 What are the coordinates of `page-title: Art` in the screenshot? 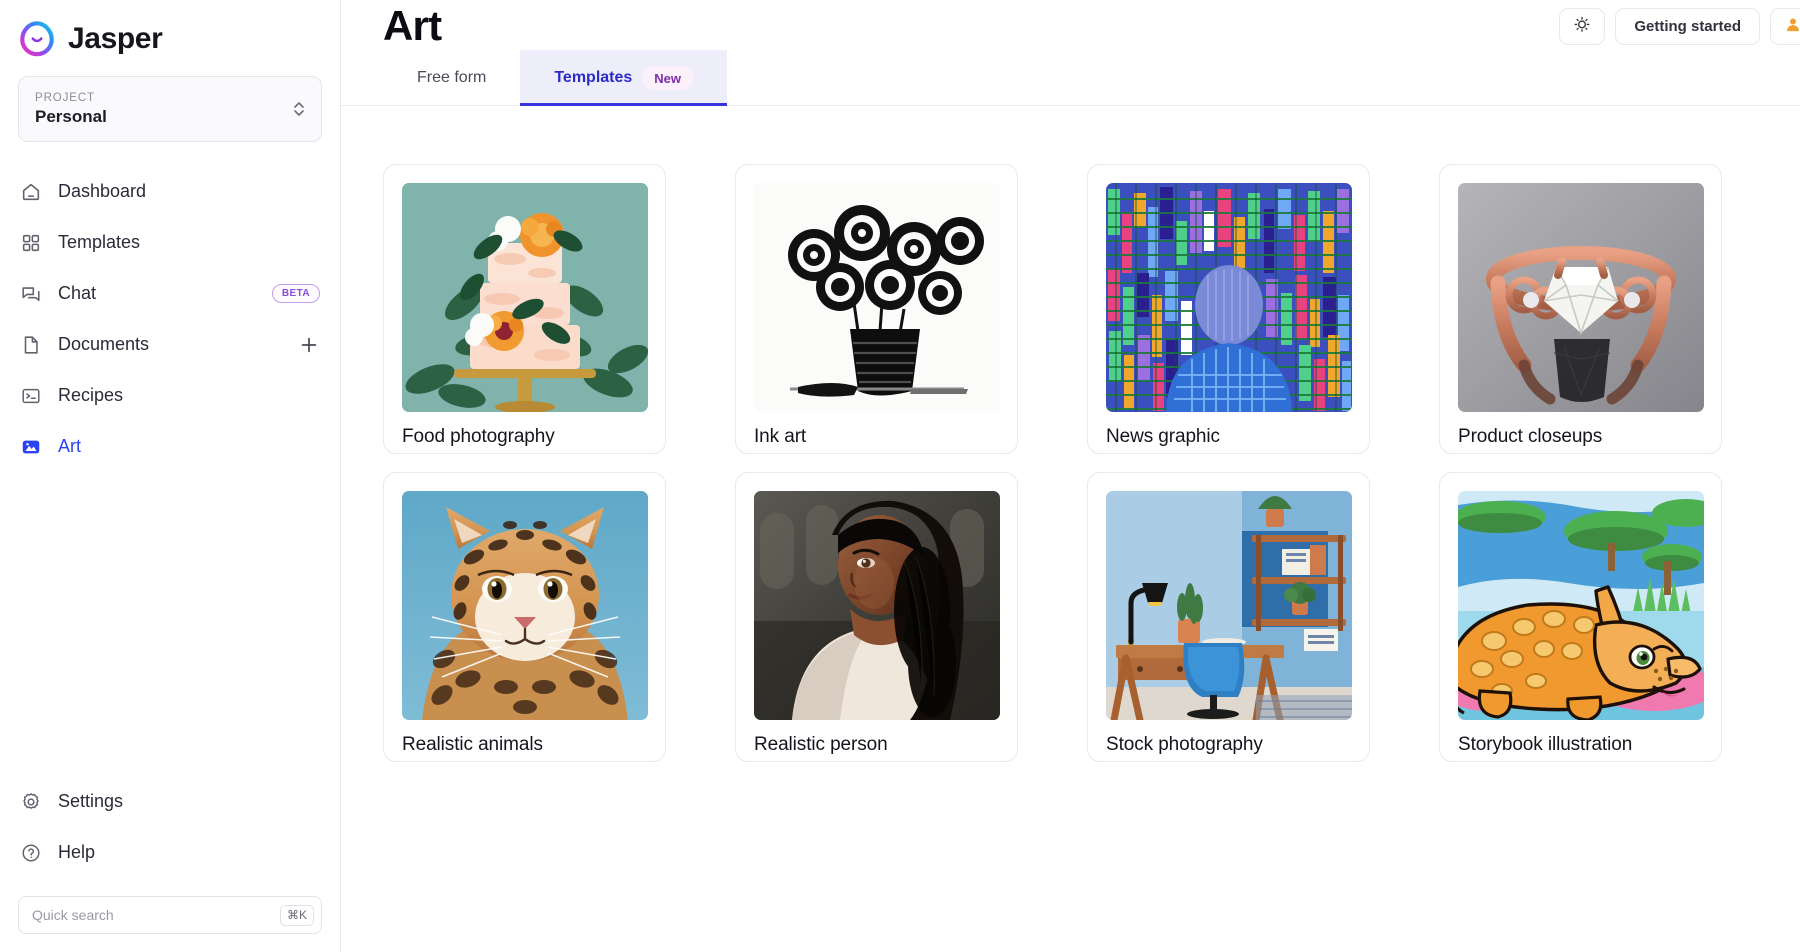 It's located at (412, 25).